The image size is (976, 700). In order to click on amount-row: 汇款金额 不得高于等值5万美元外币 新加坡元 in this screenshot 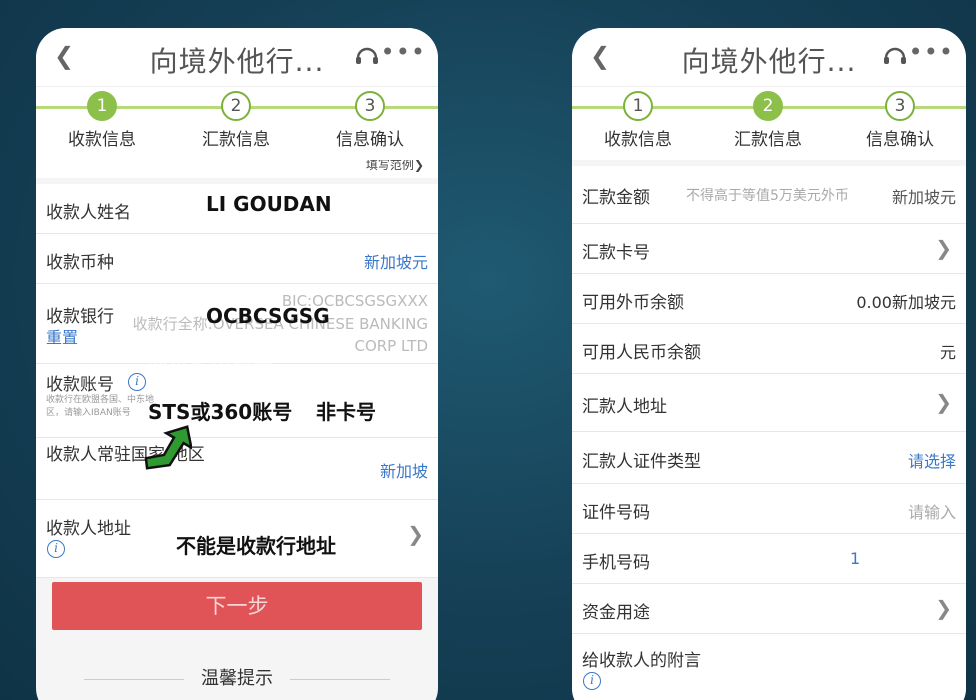, I will do `click(769, 195)`.